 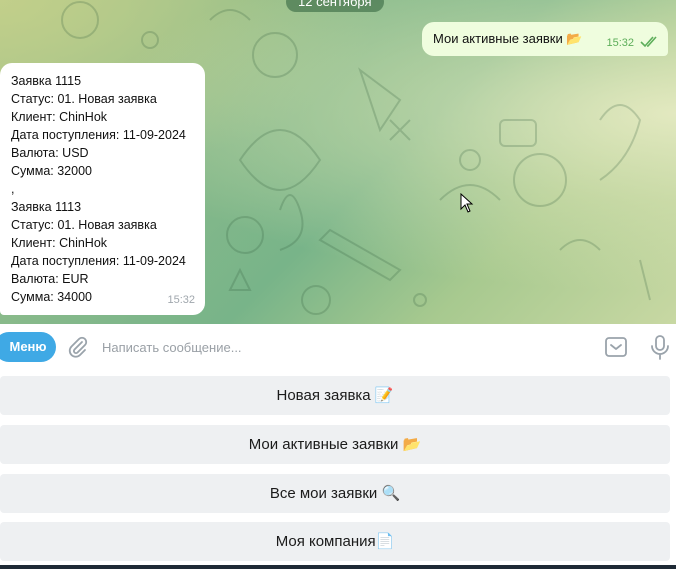 I want to click on double-check-icon, so click(x=648, y=42).